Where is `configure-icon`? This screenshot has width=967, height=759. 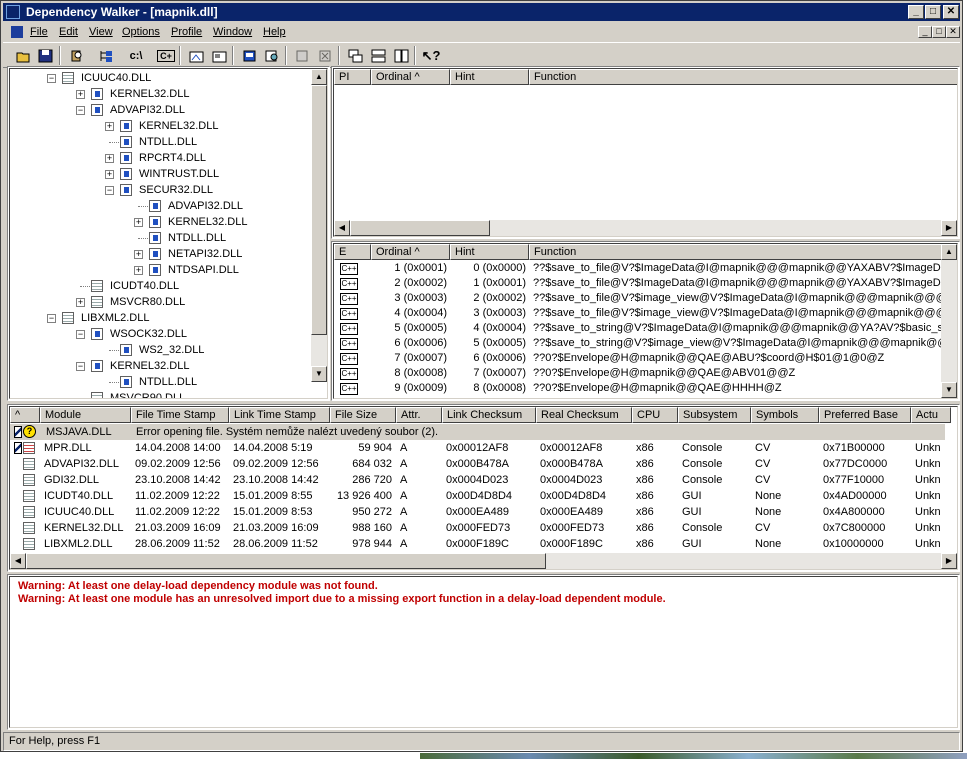
configure-icon is located at coordinates (196, 55).